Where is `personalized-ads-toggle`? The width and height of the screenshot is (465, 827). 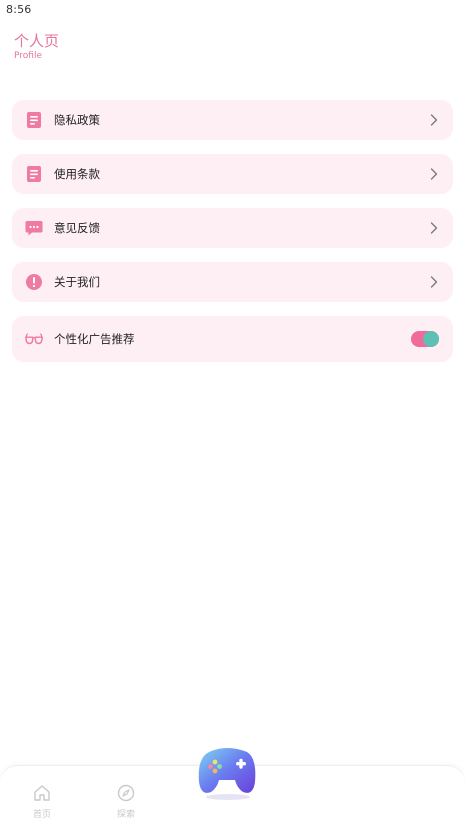 personalized-ads-toggle is located at coordinates (425, 339).